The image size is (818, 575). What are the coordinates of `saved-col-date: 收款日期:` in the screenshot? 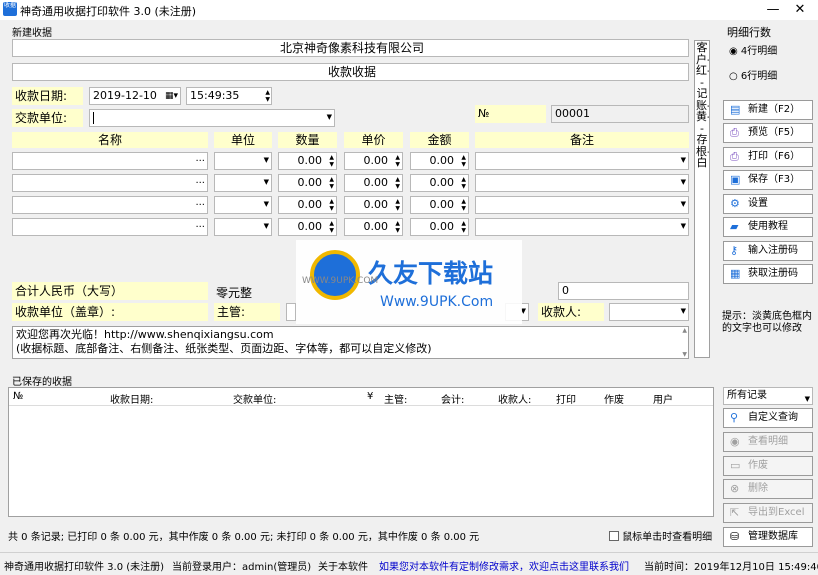 It's located at (131, 398).